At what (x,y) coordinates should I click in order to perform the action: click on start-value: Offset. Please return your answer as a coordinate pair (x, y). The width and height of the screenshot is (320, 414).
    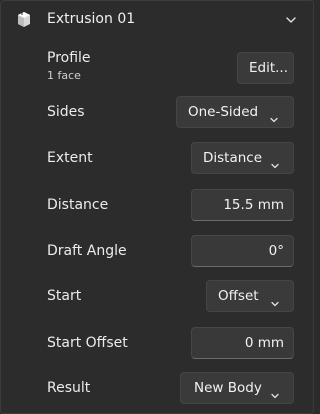
    Looking at the image, I should click on (238, 296).